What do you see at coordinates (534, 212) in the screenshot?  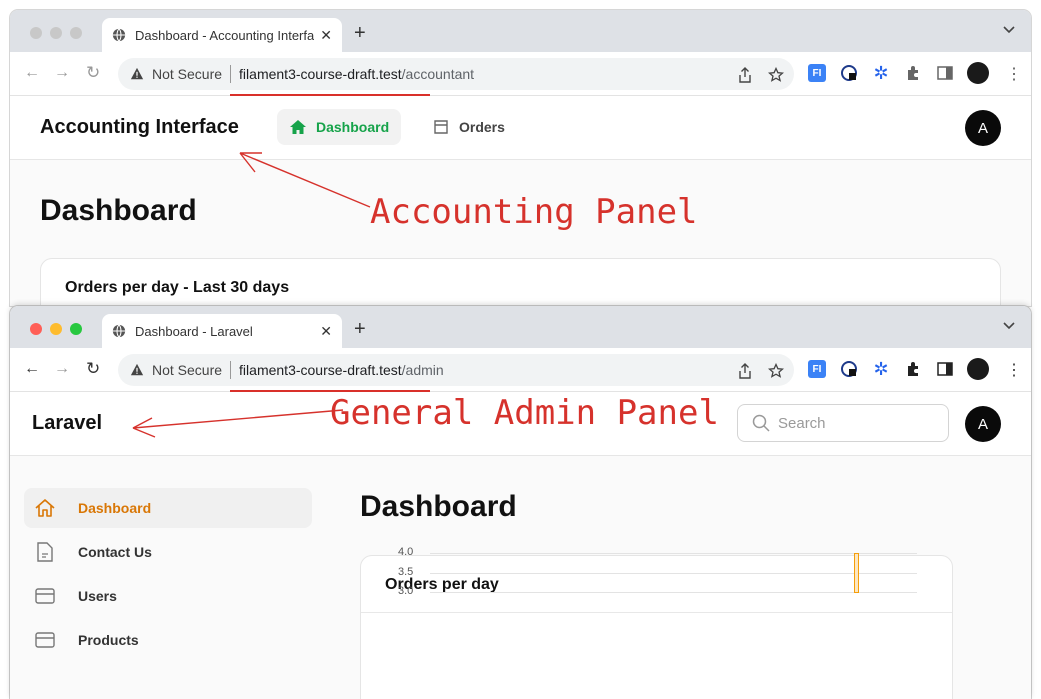 I see `annotation-accounting-panel: Accounting Panel` at bounding box center [534, 212].